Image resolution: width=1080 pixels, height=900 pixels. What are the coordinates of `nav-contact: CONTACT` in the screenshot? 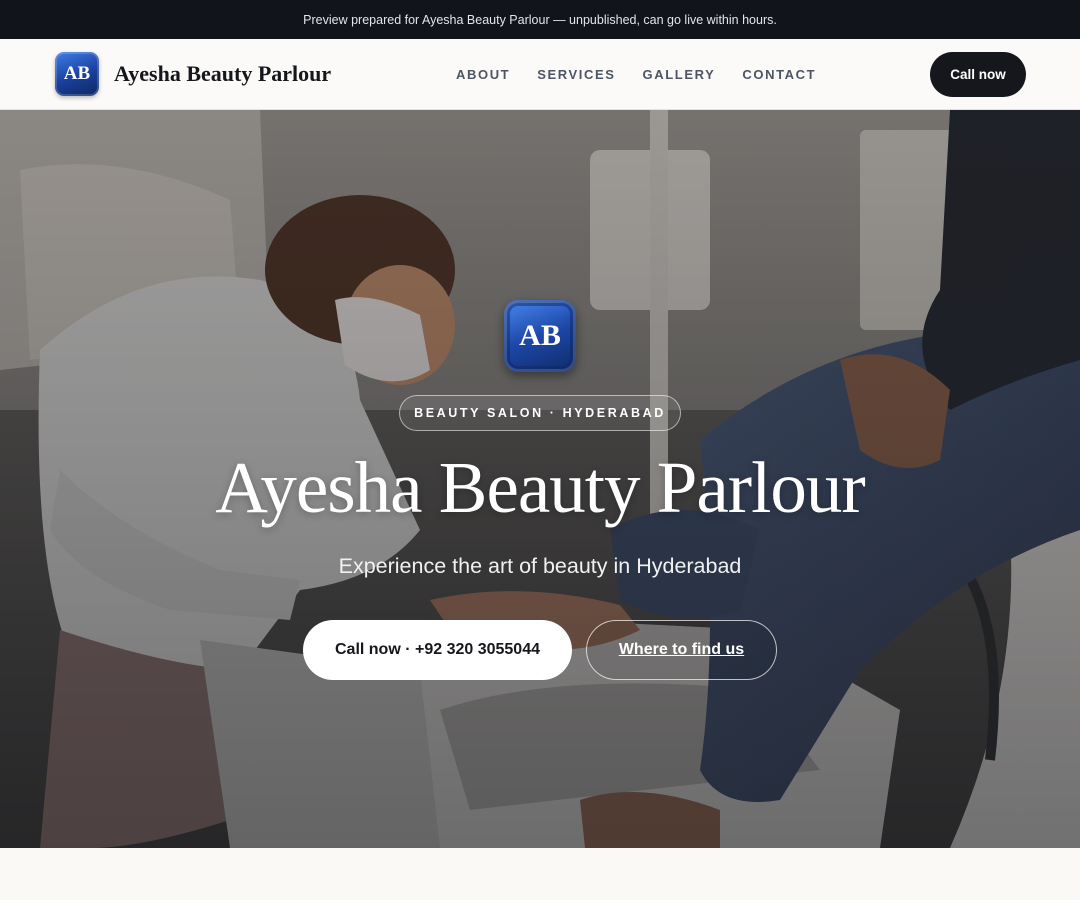 It's located at (779, 74).